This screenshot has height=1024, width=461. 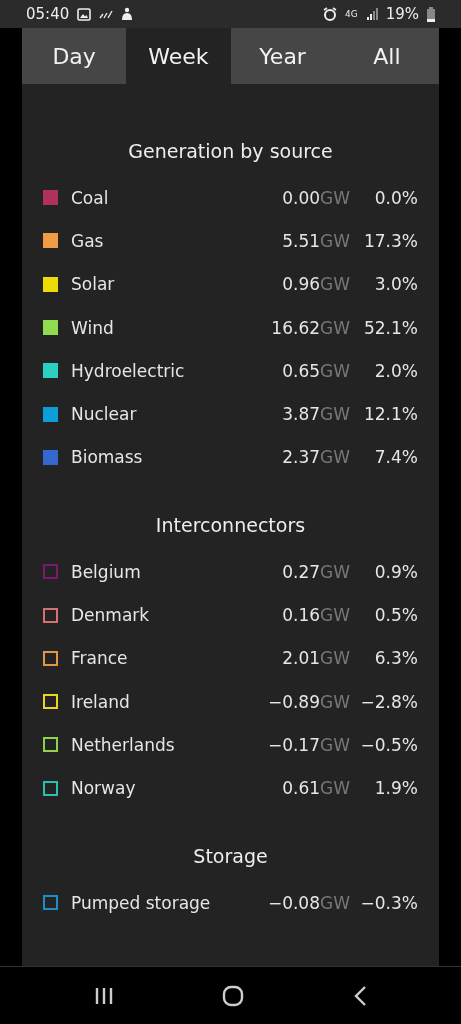 I want to click on source-name: Denmark, so click(x=111, y=615).